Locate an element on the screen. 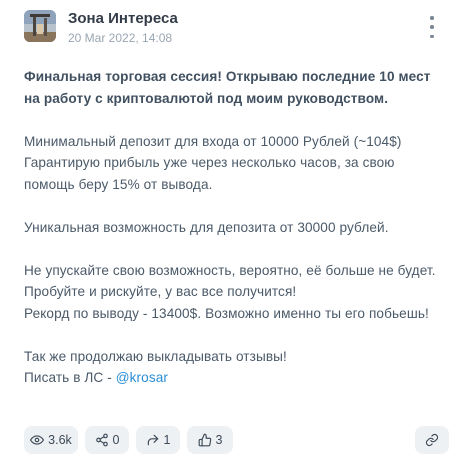  repost-arrow-icon is located at coordinates (152, 440).